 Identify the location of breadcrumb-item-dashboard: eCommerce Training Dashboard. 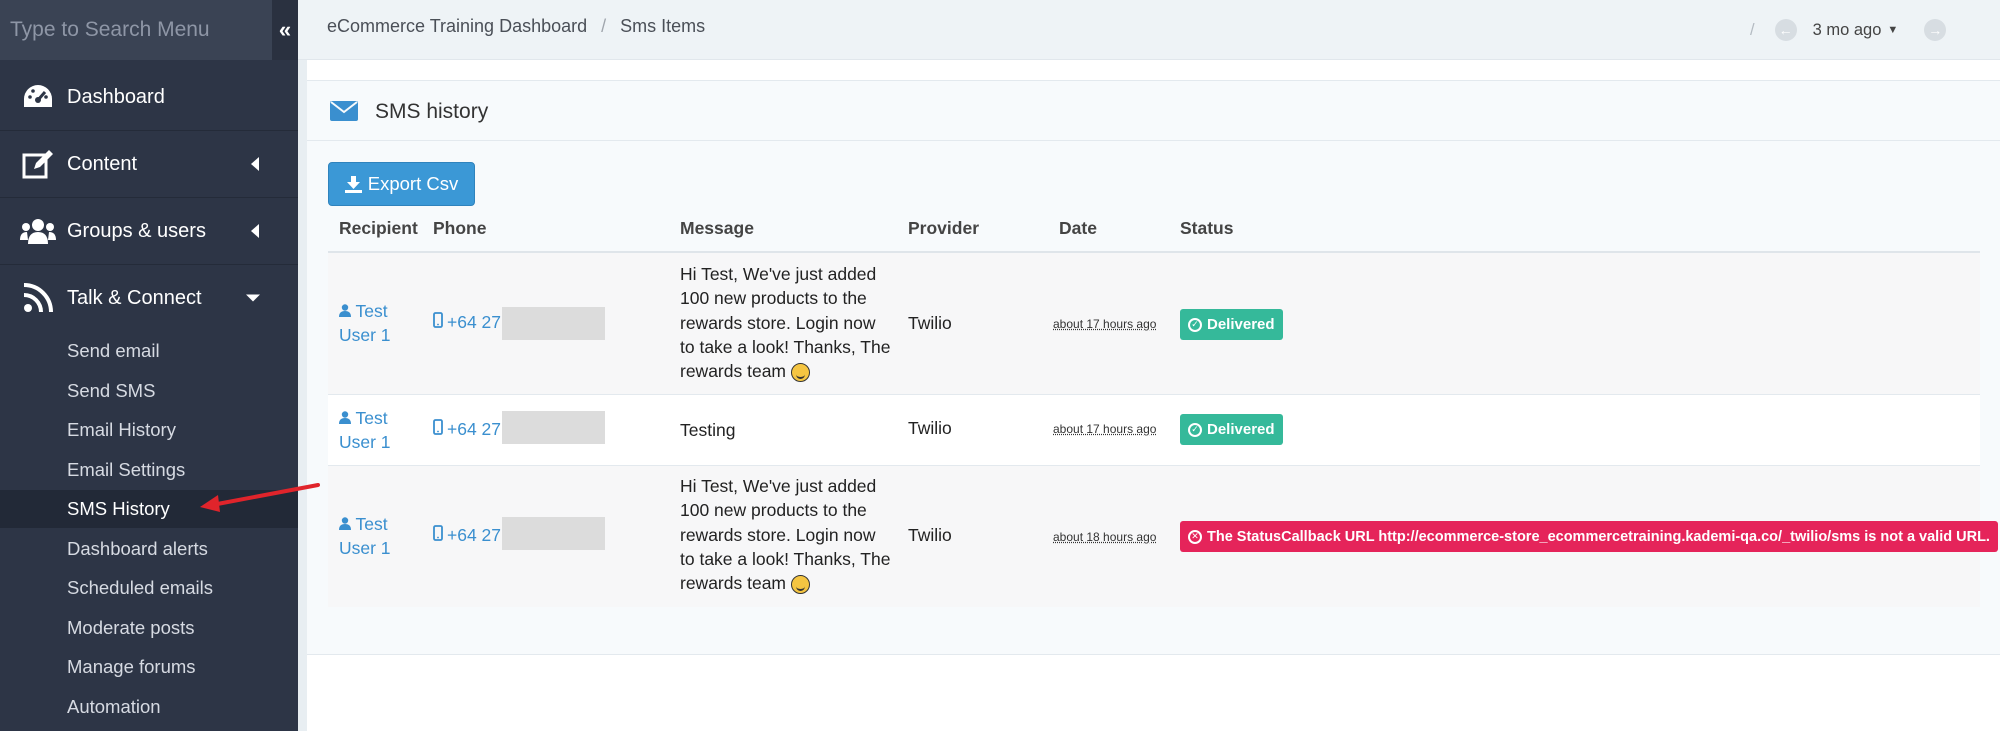
(457, 26).